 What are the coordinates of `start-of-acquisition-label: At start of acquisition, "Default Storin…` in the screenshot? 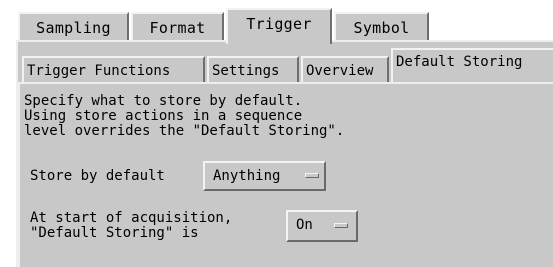 It's located at (131, 225).